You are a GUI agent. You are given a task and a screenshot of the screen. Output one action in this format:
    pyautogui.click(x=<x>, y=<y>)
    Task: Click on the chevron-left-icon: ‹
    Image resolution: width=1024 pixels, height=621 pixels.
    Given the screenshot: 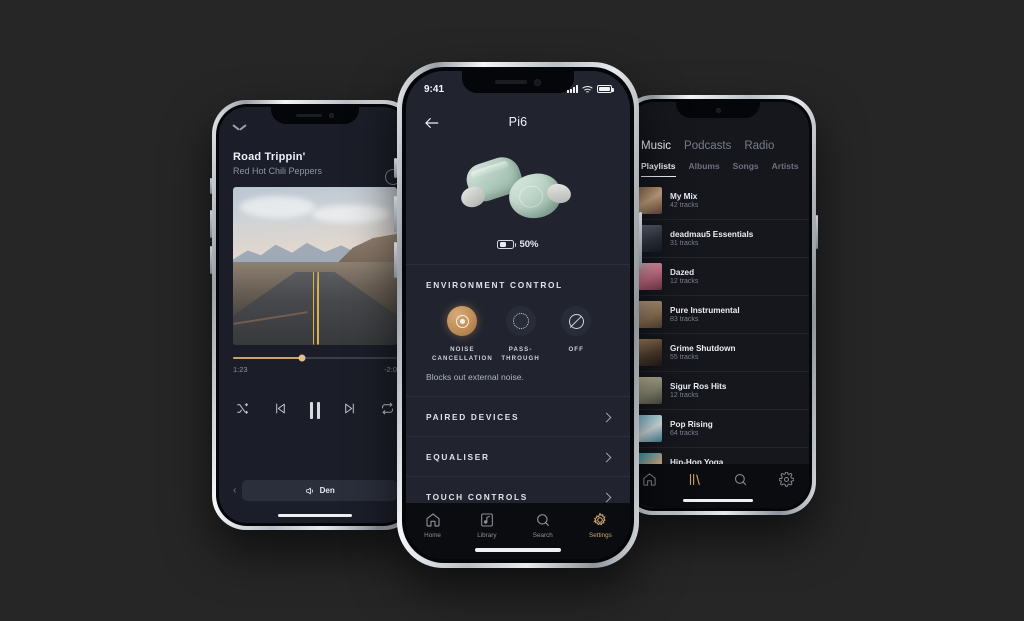 What is the action you would take?
    pyautogui.click(x=234, y=490)
    